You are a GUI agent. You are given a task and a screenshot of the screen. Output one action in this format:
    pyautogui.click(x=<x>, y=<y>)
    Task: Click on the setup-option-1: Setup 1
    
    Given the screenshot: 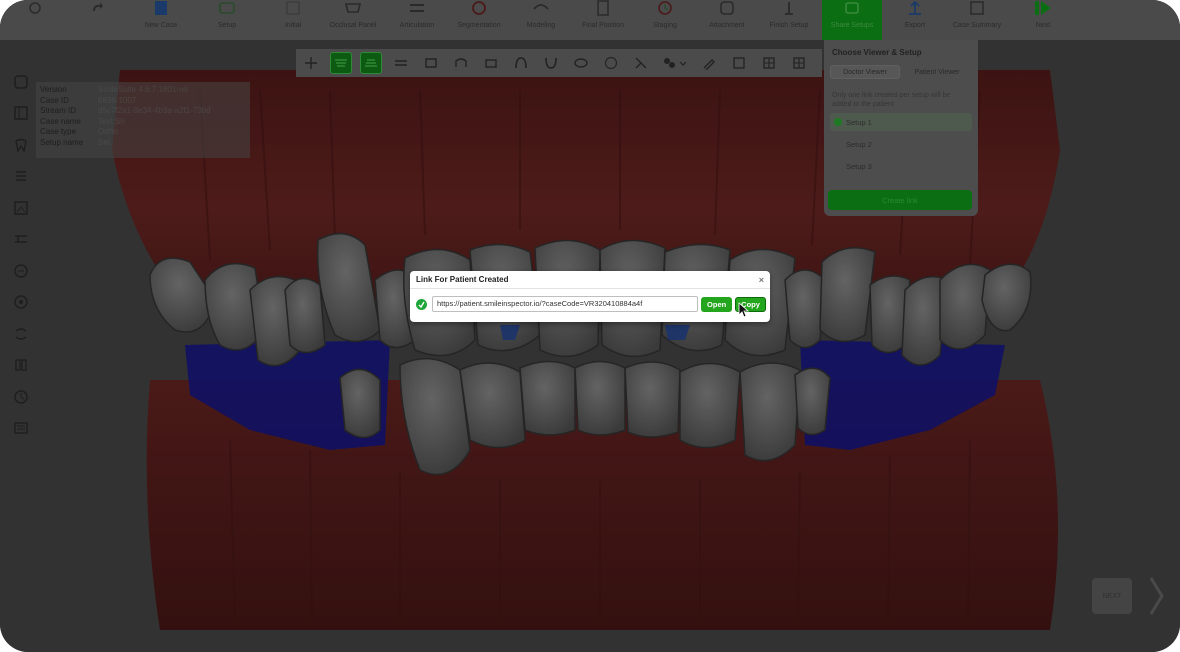 What is the action you would take?
    pyautogui.click(x=901, y=122)
    